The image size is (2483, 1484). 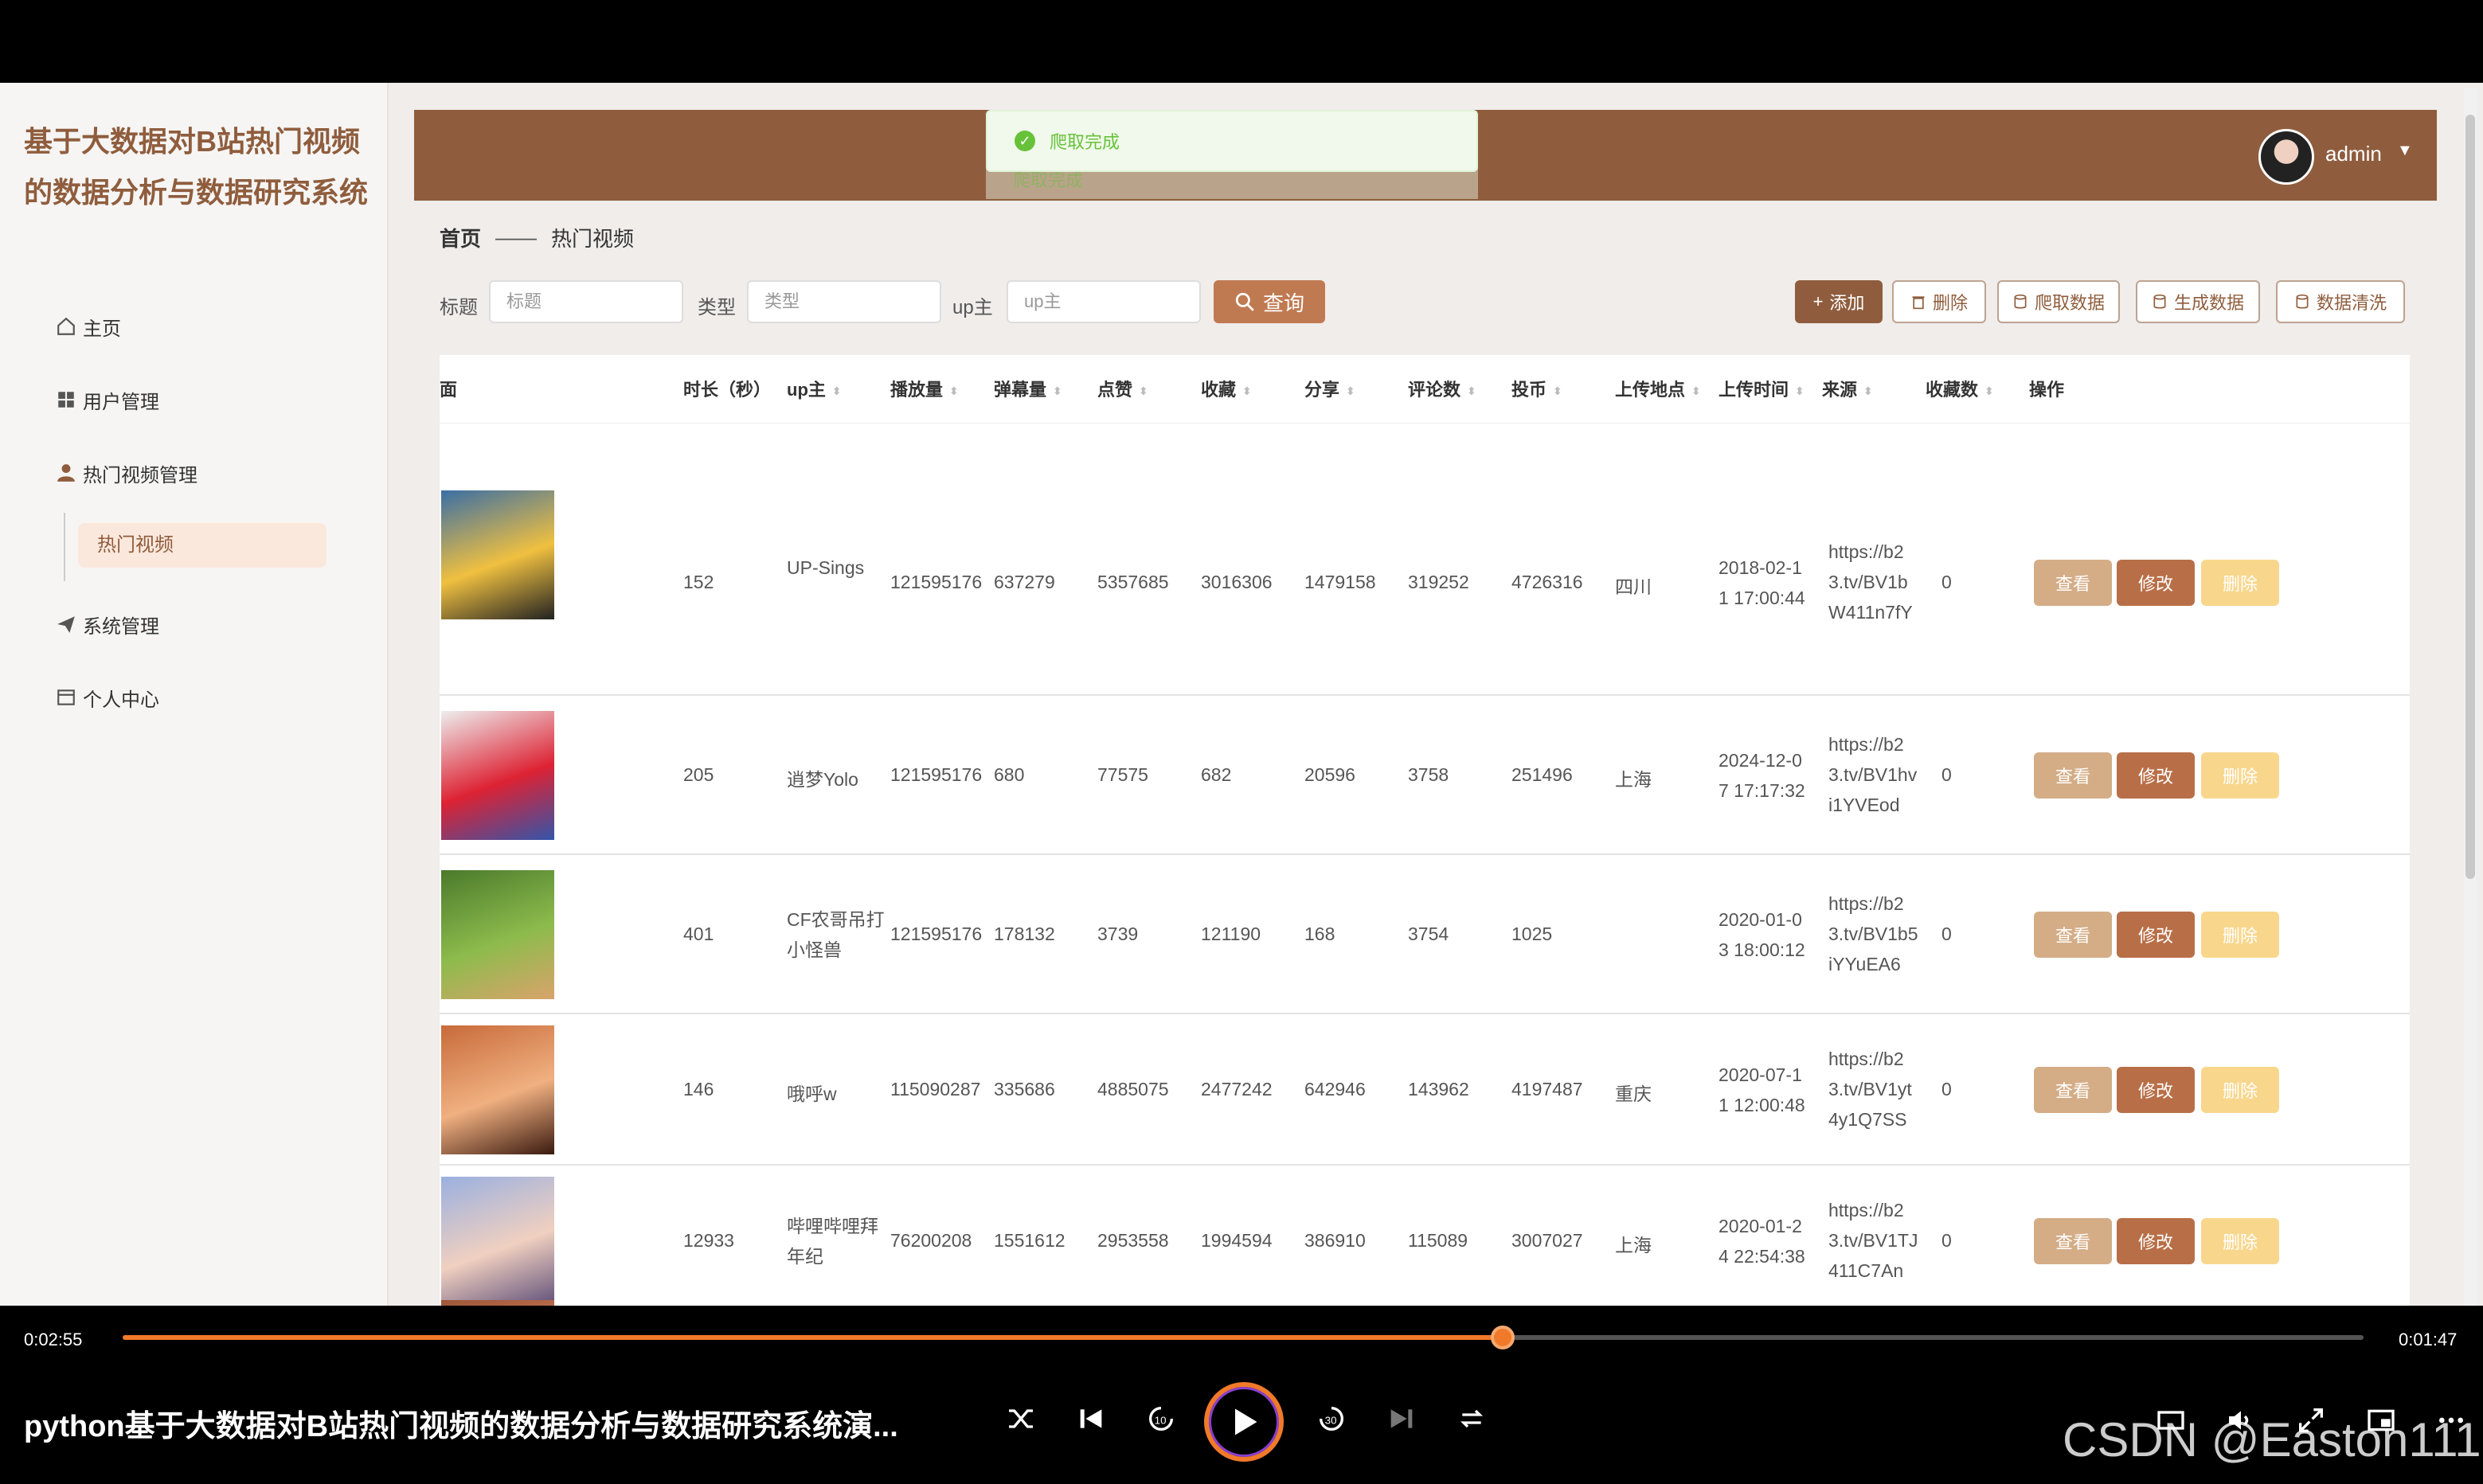 I want to click on col-comments: 评论数 ⬍, so click(x=1442, y=388).